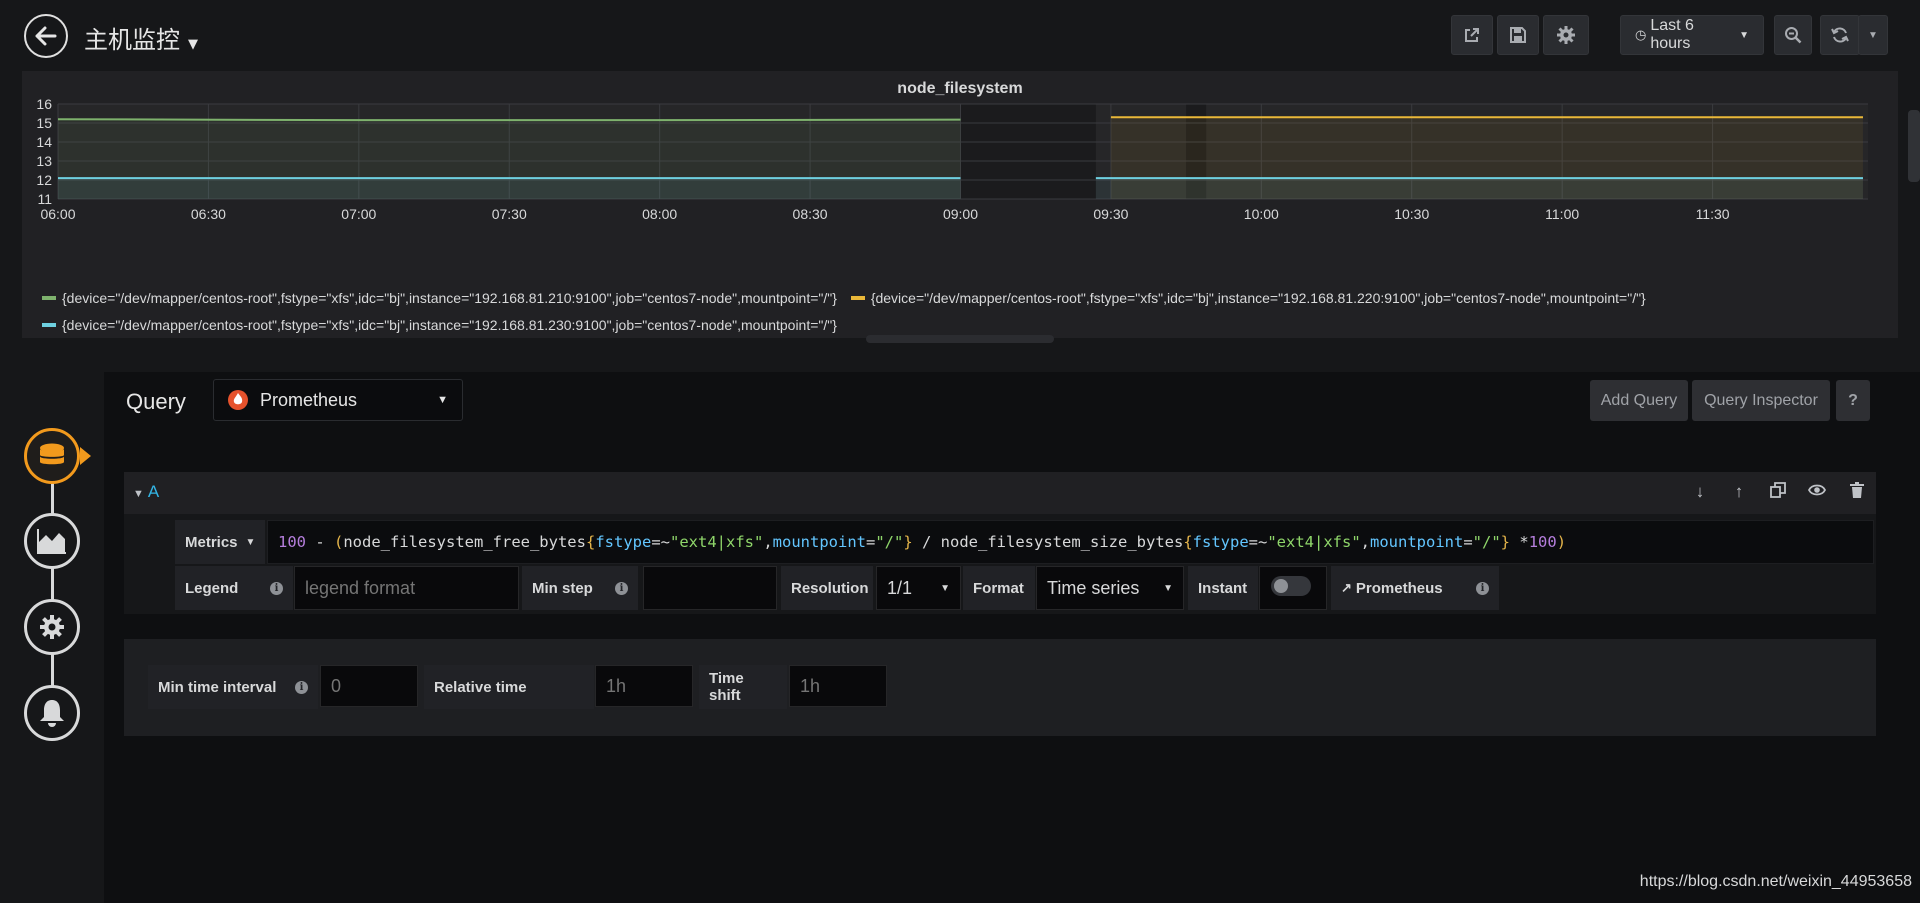  Describe the element at coordinates (1566, 35) in the screenshot. I see `settings-button` at that location.